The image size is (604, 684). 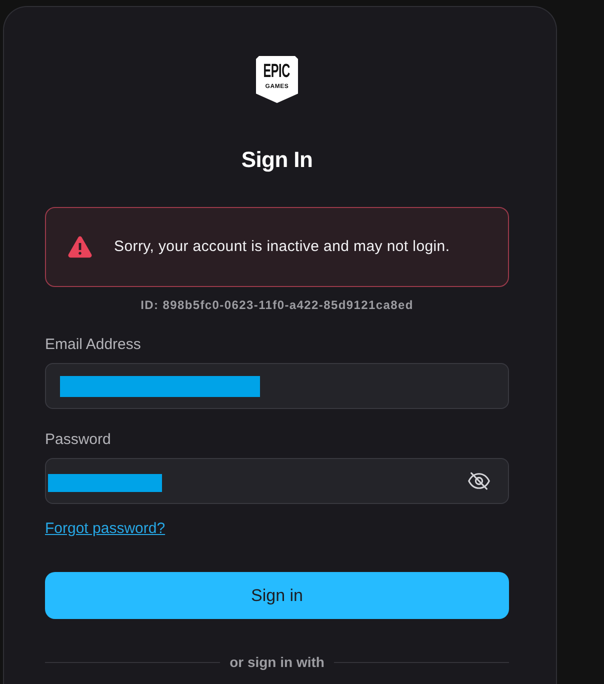 I want to click on field-label: Email Address, so click(x=93, y=345).